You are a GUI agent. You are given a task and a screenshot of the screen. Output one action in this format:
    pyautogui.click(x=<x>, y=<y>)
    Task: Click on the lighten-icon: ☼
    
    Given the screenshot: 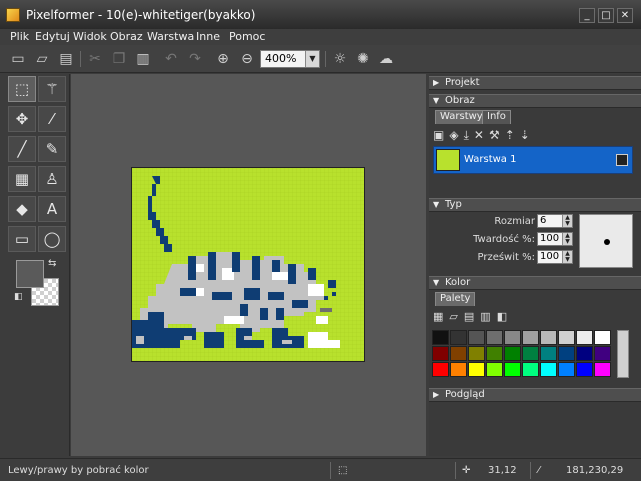 What is the action you would take?
    pyautogui.click(x=340, y=59)
    